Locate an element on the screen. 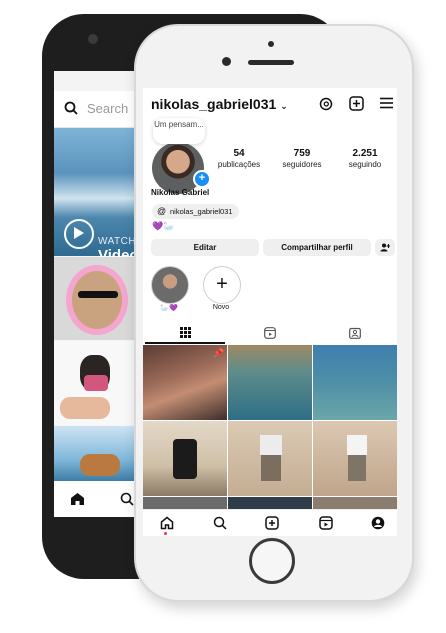 Image resolution: width=446 pixels, height=633 pixels. new-highlight-button: + is located at coordinates (222, 285).